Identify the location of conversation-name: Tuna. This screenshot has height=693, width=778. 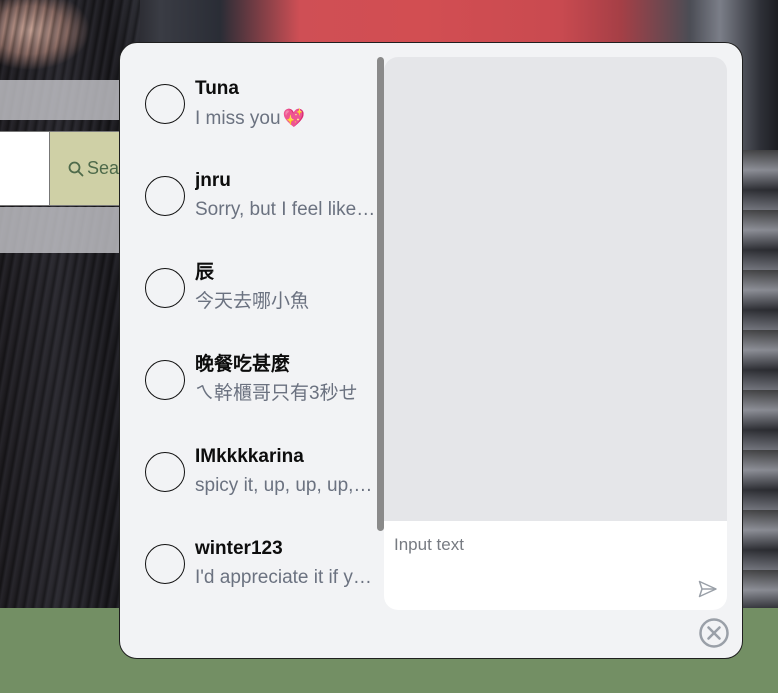
(217, 88).